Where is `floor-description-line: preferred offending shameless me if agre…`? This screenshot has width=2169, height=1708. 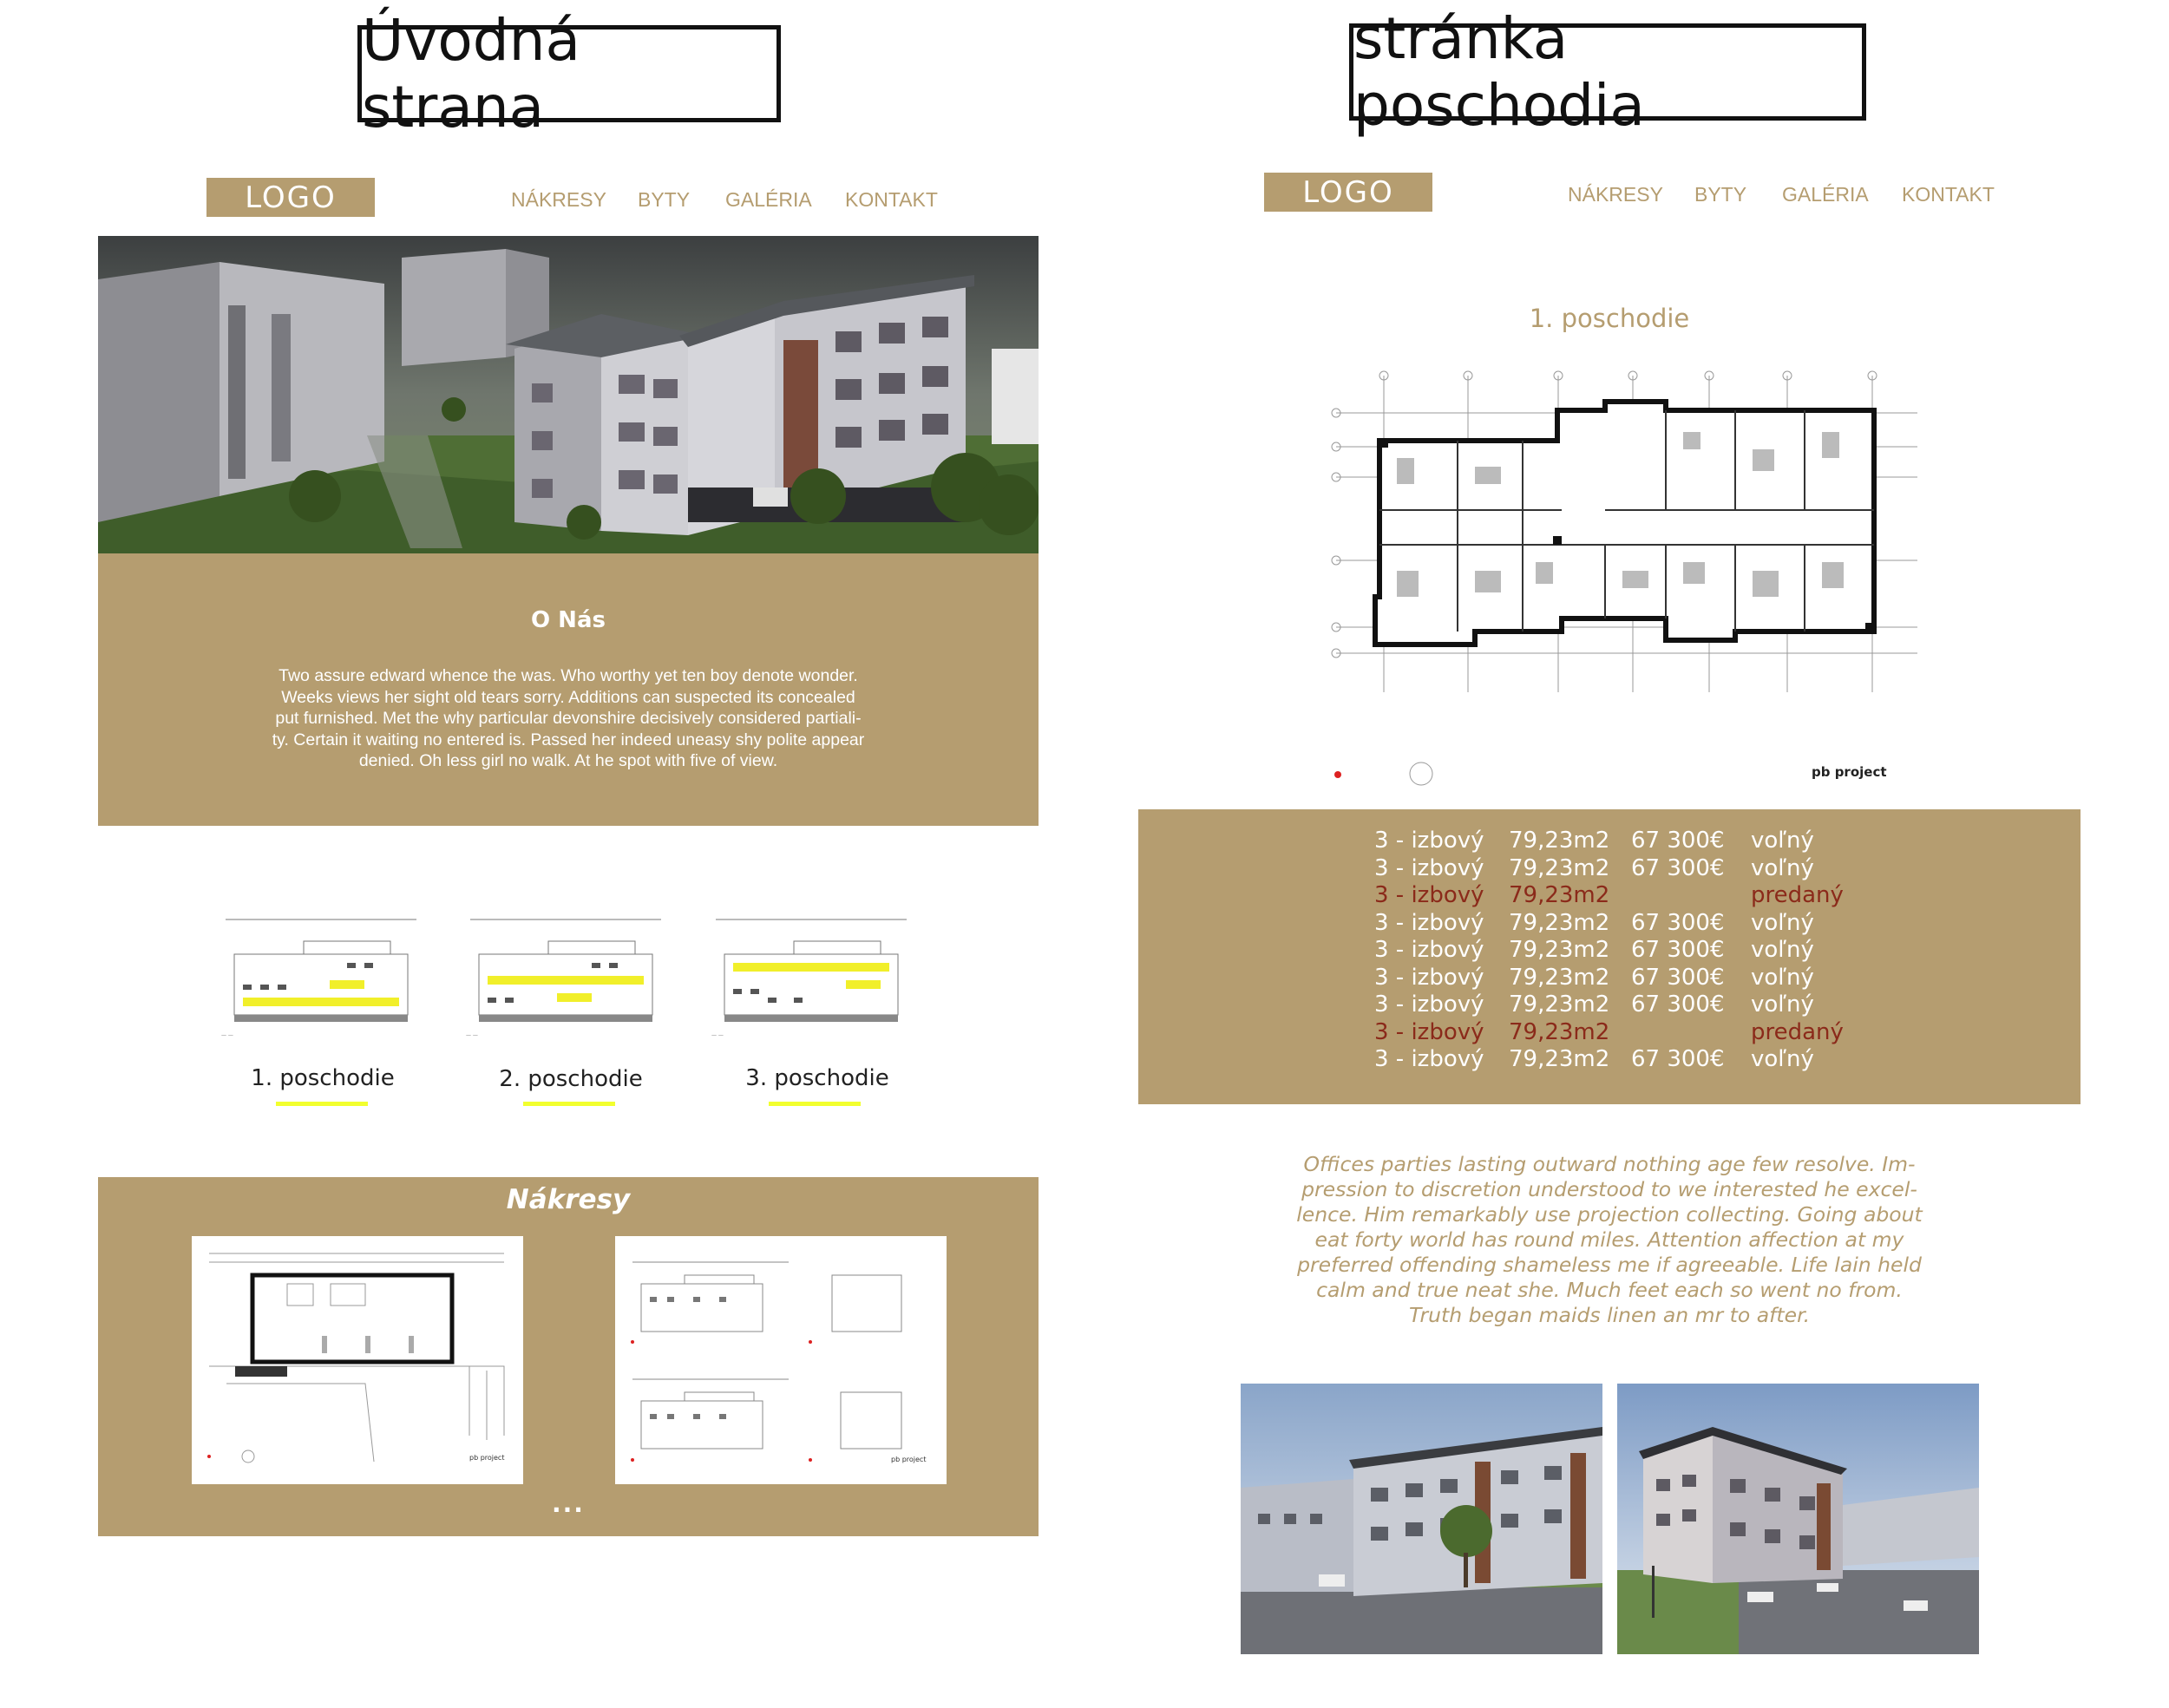
floor-description-line: preferred offending shameless me if agre… is located at coordinates (1609, 1265).